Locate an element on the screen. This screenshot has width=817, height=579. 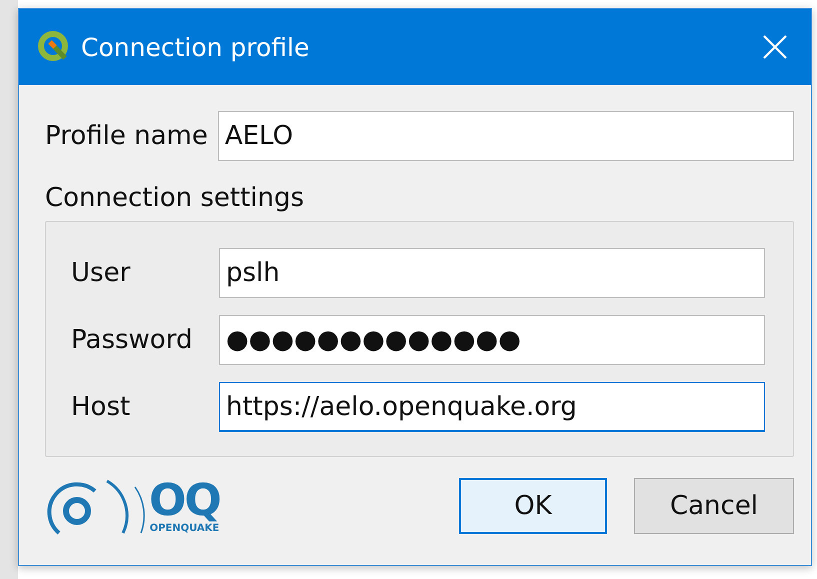
dialog-button: Cancel is located at coordinates (714, 506).